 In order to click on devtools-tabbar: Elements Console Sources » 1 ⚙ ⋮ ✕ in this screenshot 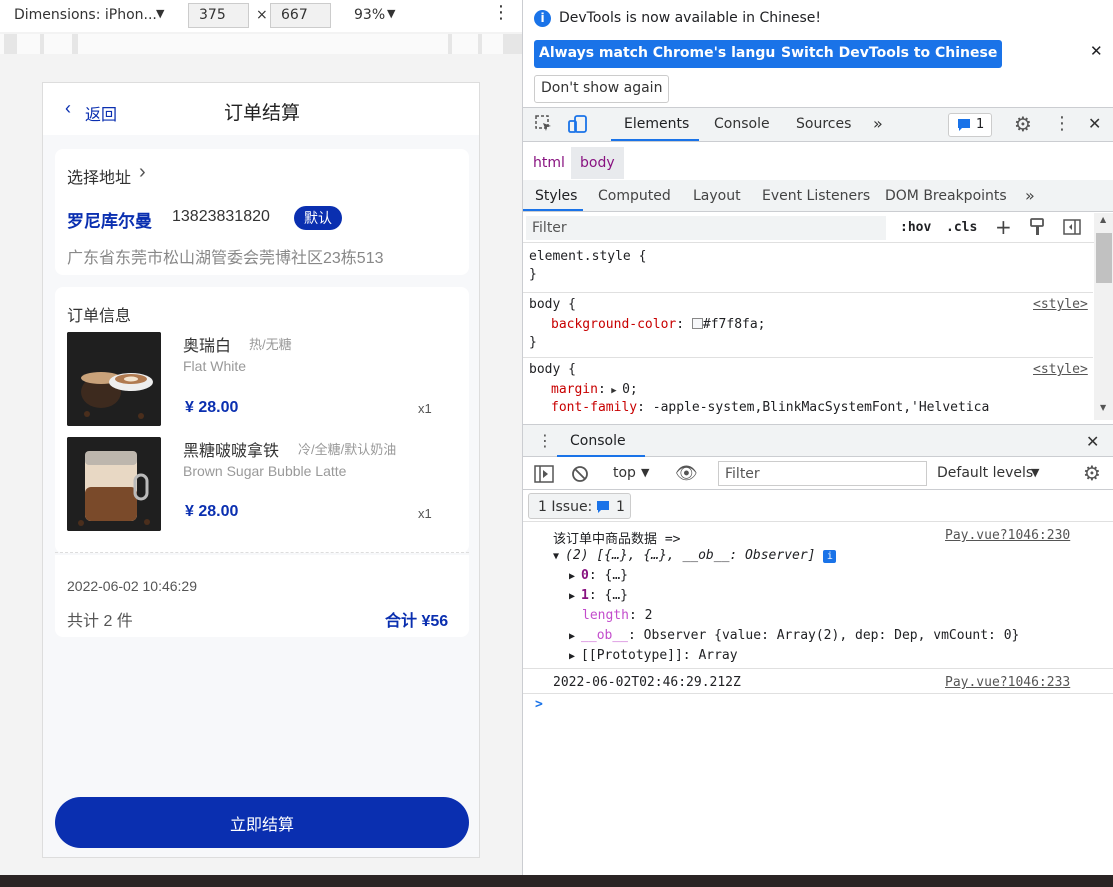, I will do `click(818, 124)`.